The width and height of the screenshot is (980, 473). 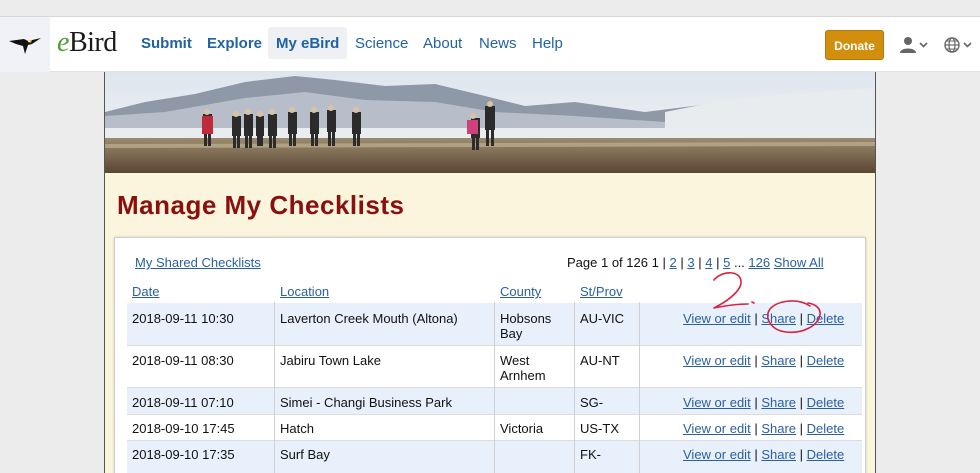 What do you see at coordinates (523, 375) in the screenshot?
I see `cell-county: Arnhem` at bounding box center [523, 375].